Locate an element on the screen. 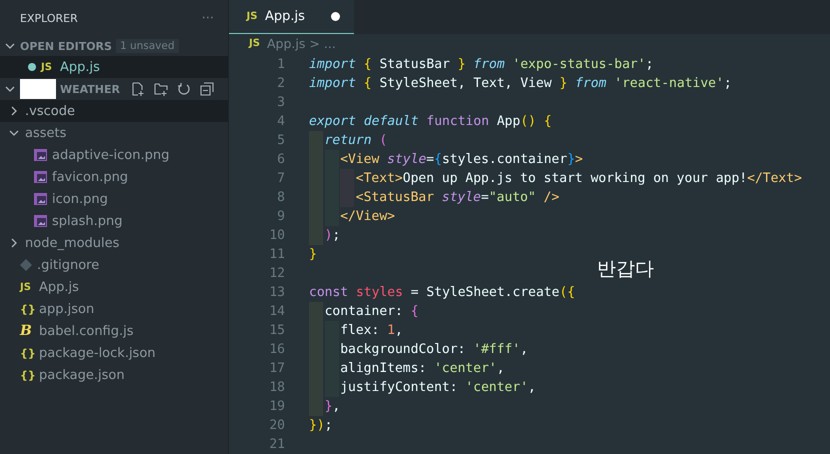 Image resolution: width=830 pixels, height=454 pixels. code-line: <Text>Open up App.js to start working on your app!</Text> is located at coordinates (579, 178).